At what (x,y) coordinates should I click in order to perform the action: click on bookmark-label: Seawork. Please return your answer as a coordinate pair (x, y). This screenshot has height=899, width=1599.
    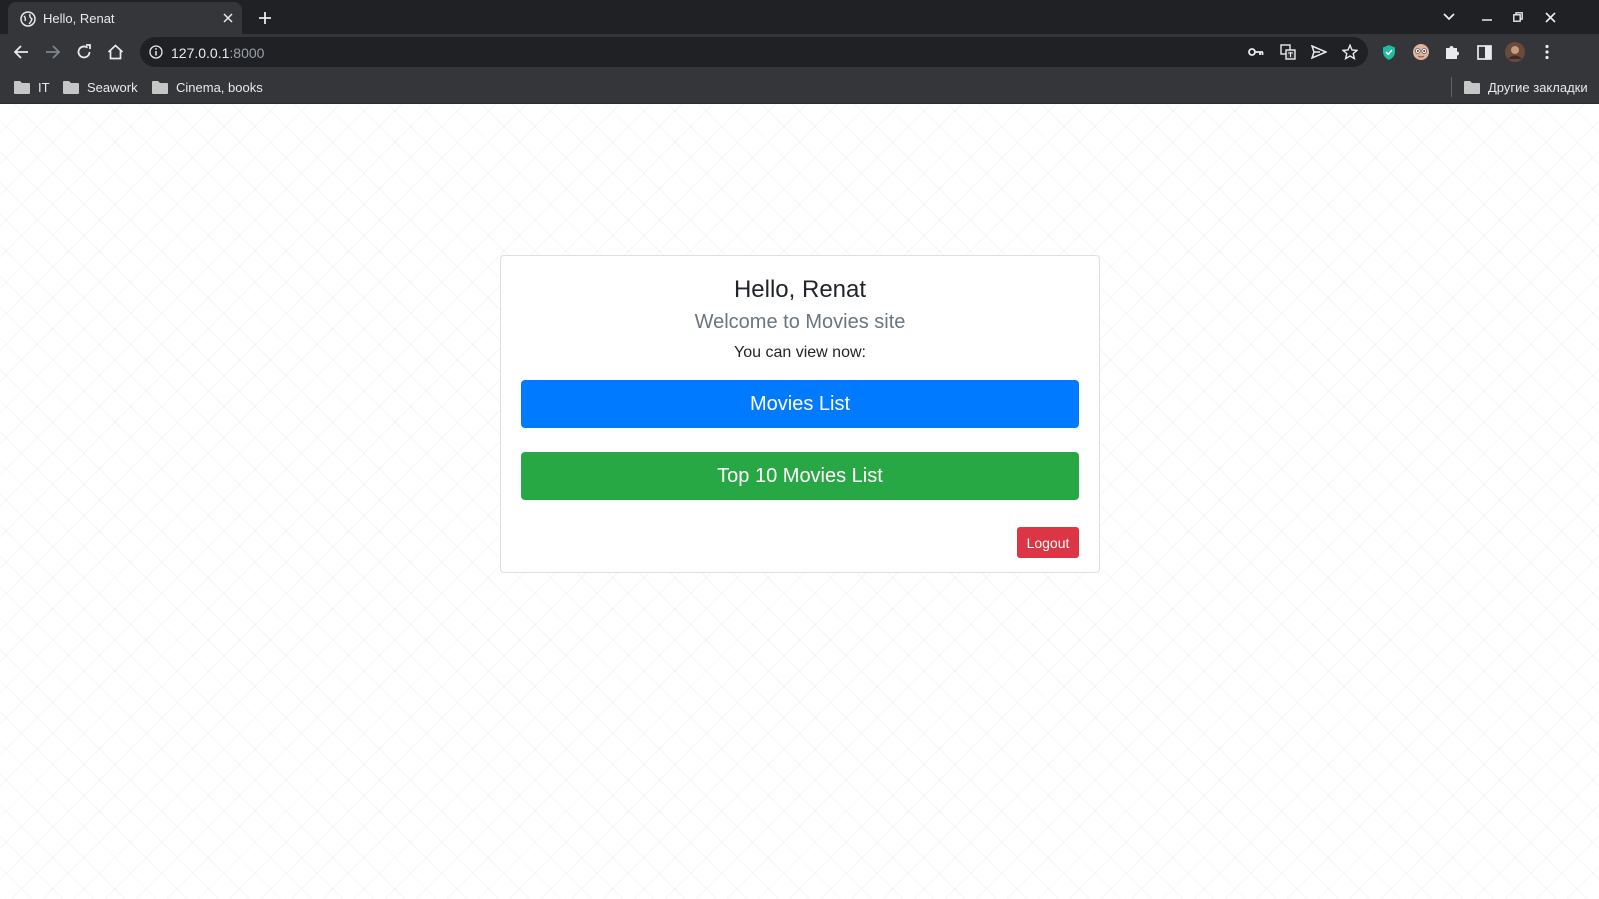
    Looking at the image, I should click on (112, 87).